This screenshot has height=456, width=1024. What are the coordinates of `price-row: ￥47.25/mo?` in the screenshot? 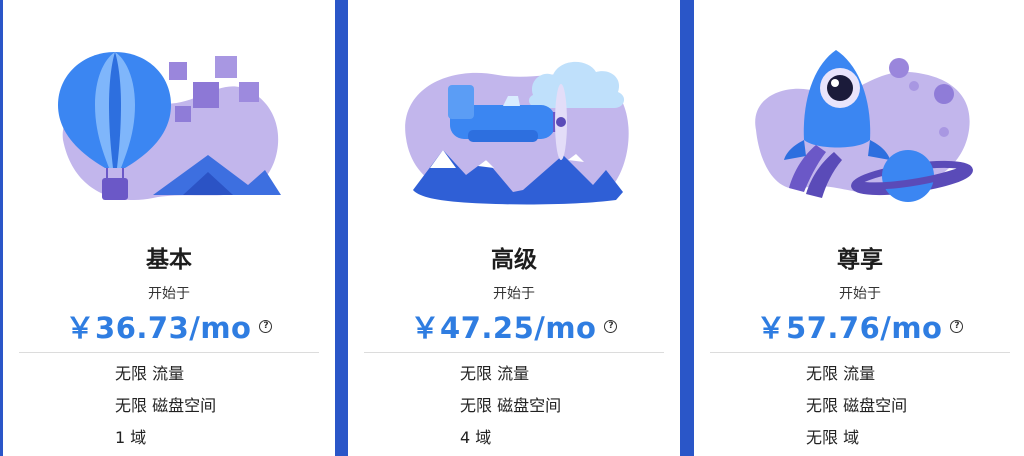 It's located at (514, 326).